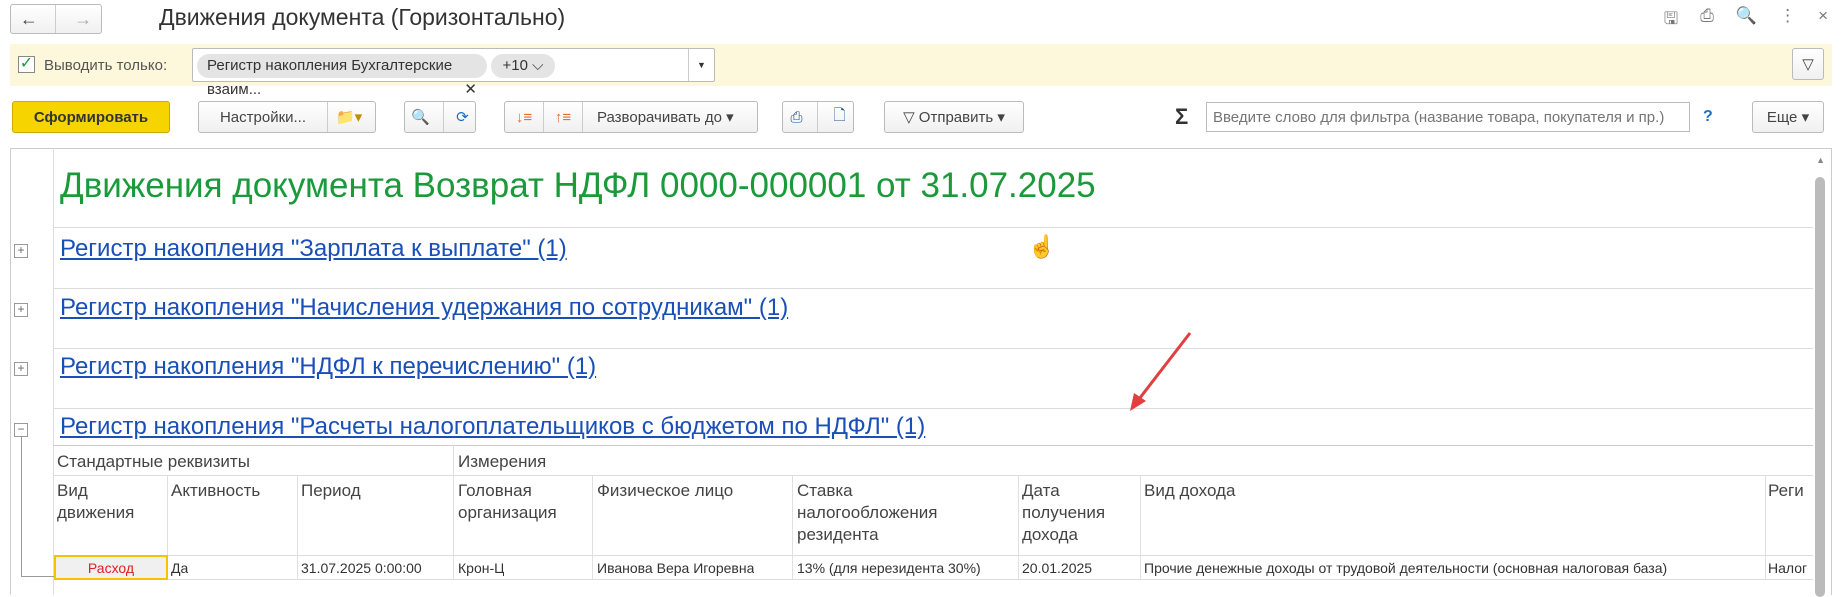 The image size is (1842, 597). Describe the element at coordinates (462, 117) in the screenshot. I see `search-refresh-icon: ⟳` at that location.